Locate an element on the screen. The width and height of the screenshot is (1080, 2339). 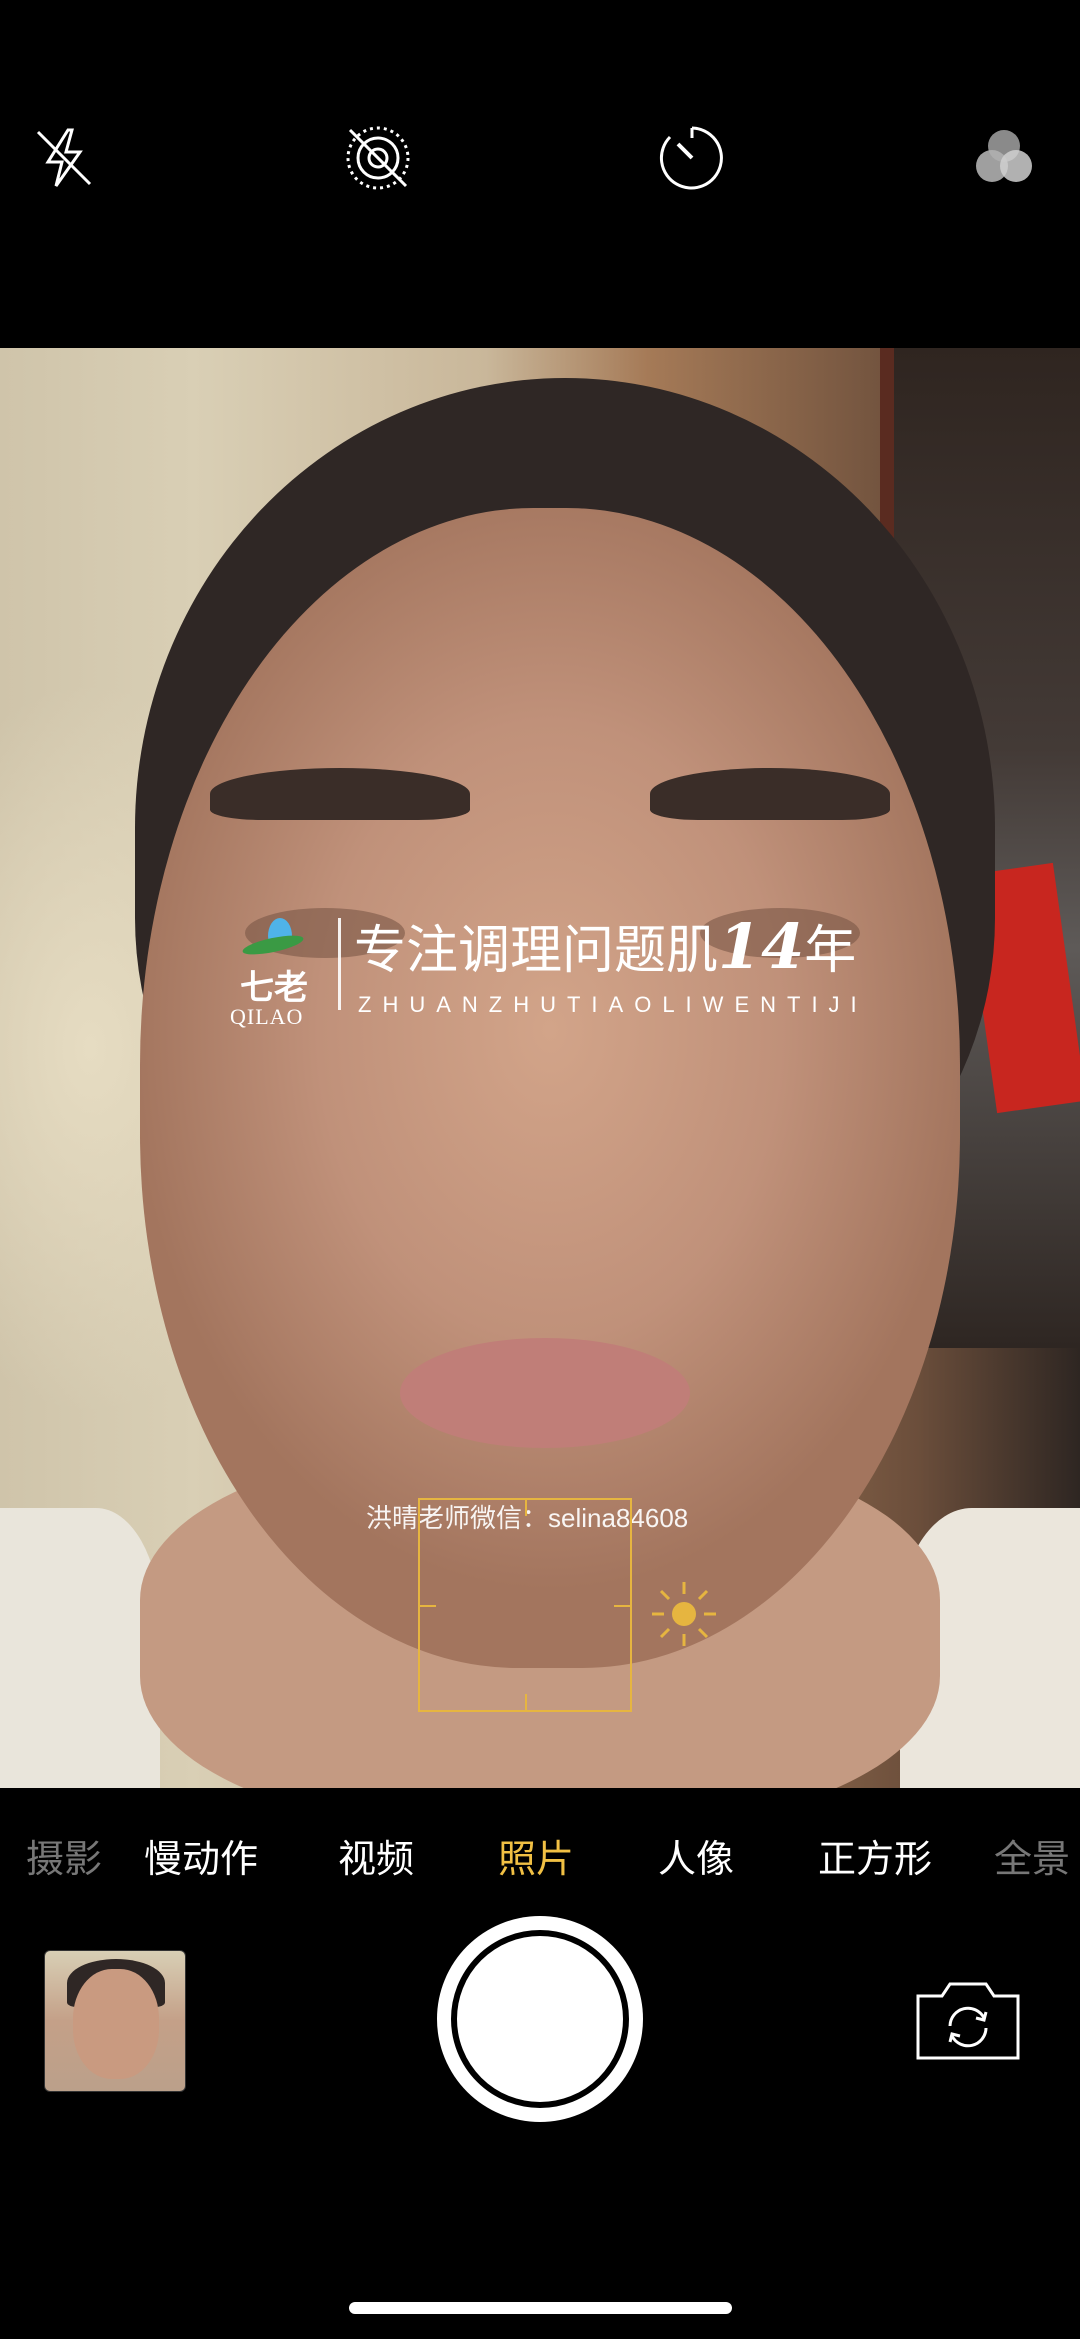
mode-video: 视频 is located at coordinates (376, 1855).